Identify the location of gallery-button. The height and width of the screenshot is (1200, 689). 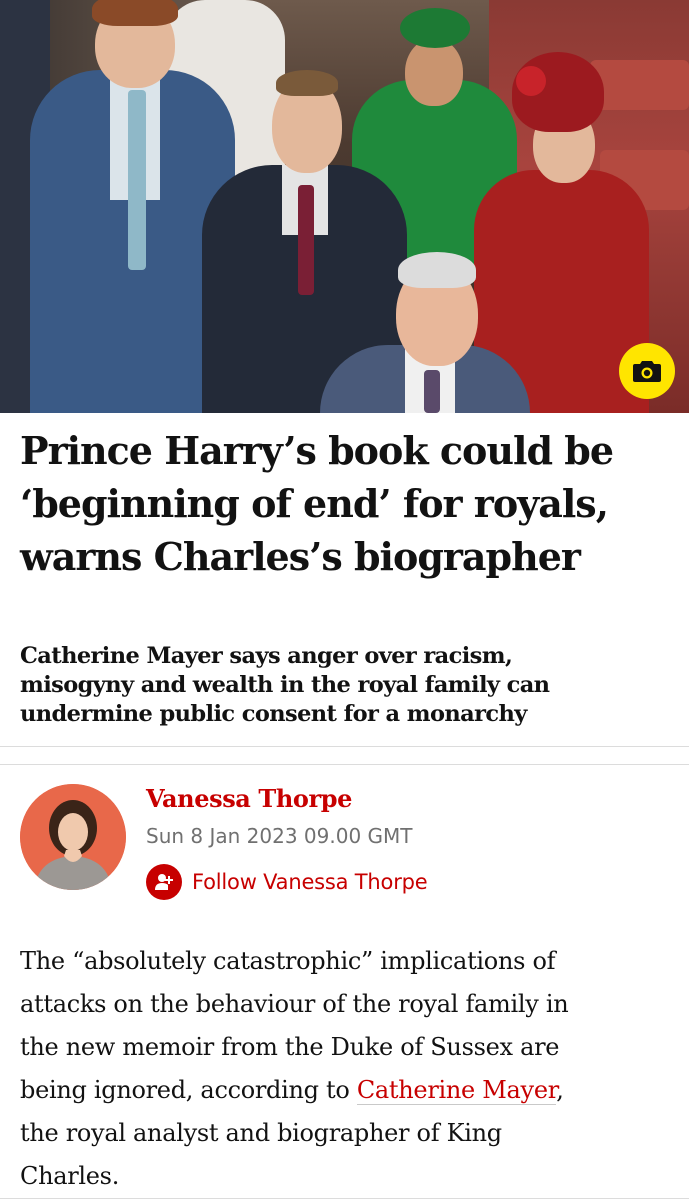
(647, 371).